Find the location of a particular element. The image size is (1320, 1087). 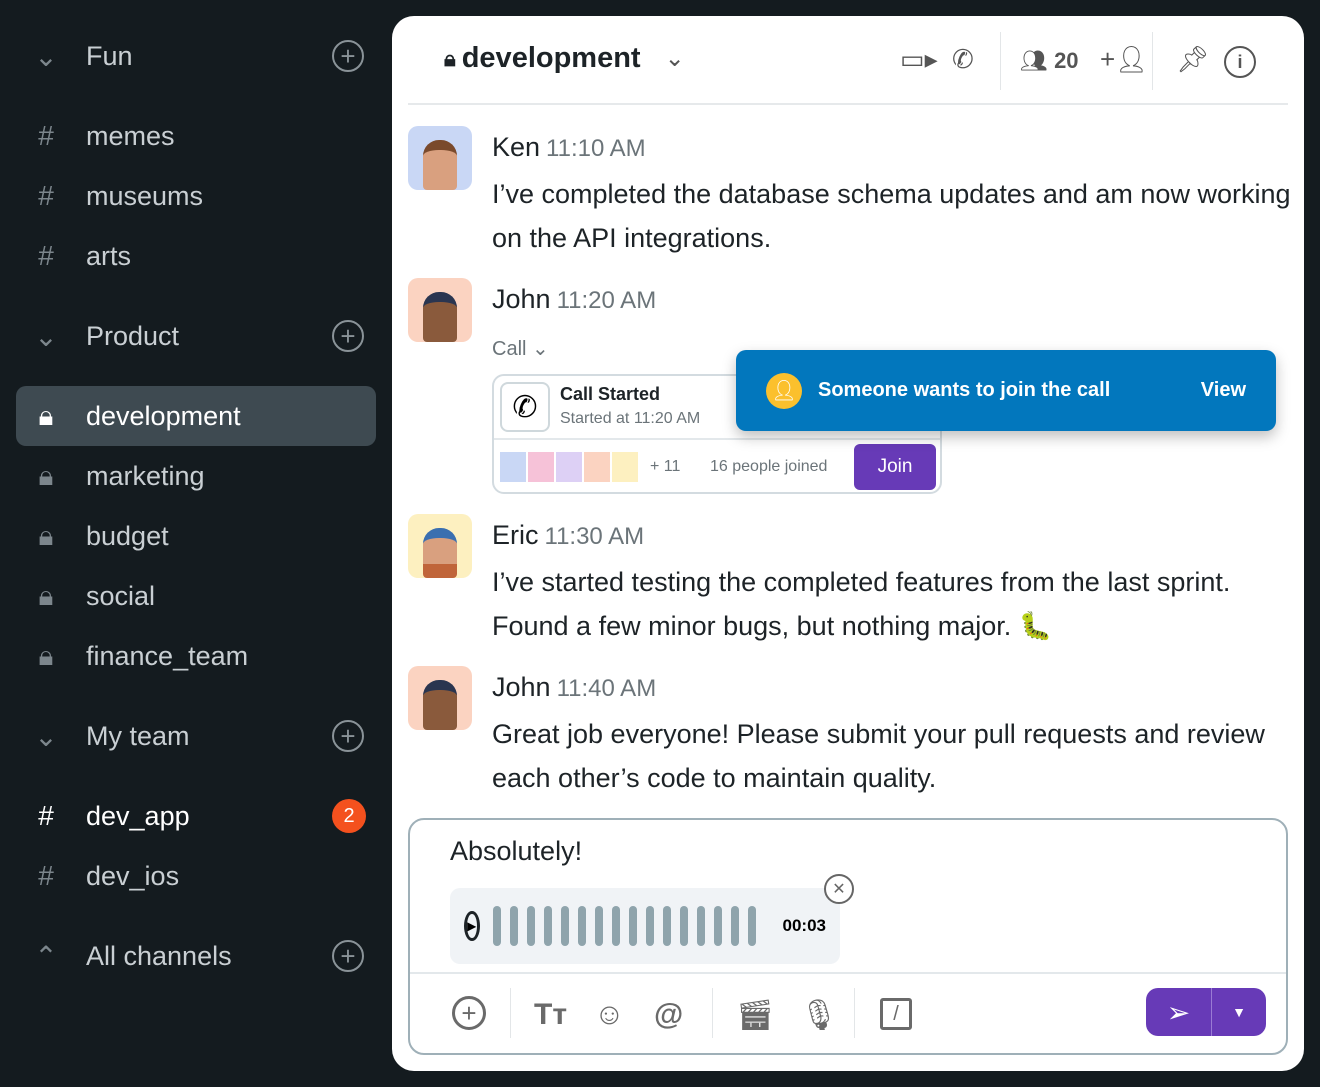

microphone-icon: 🎙︎ is located at coordinates (819, 1015).